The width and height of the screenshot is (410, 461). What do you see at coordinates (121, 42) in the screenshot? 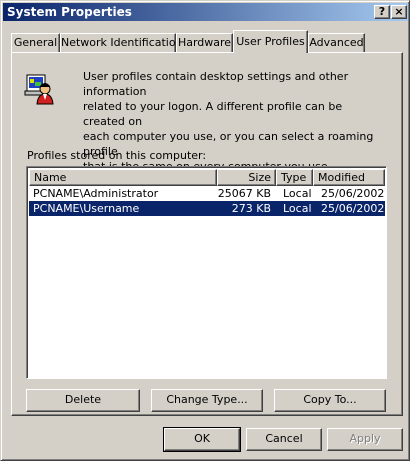
I see `tab-network-identification: Network Identification` at bounding box center [121, 42].